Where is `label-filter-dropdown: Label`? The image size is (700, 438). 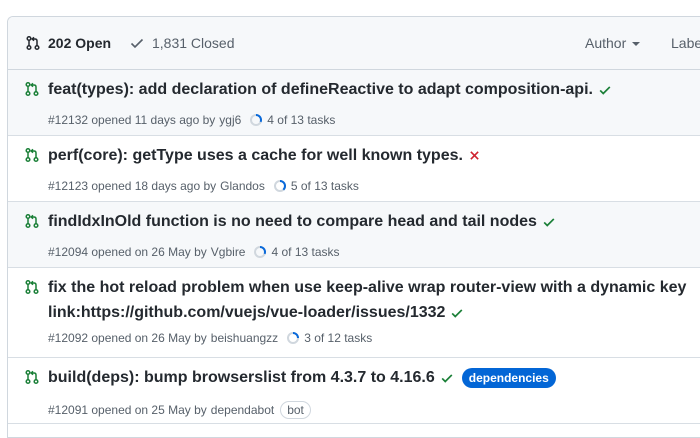
label-filter-dropdown: Label is located at coordinates (685, 43).